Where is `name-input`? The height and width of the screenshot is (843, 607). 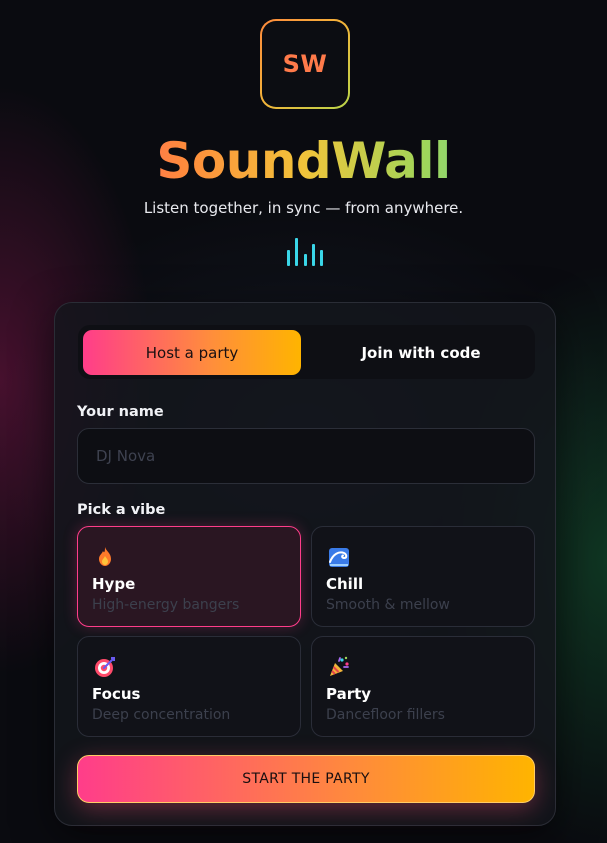
name-input is located at coordinates (306, 456).